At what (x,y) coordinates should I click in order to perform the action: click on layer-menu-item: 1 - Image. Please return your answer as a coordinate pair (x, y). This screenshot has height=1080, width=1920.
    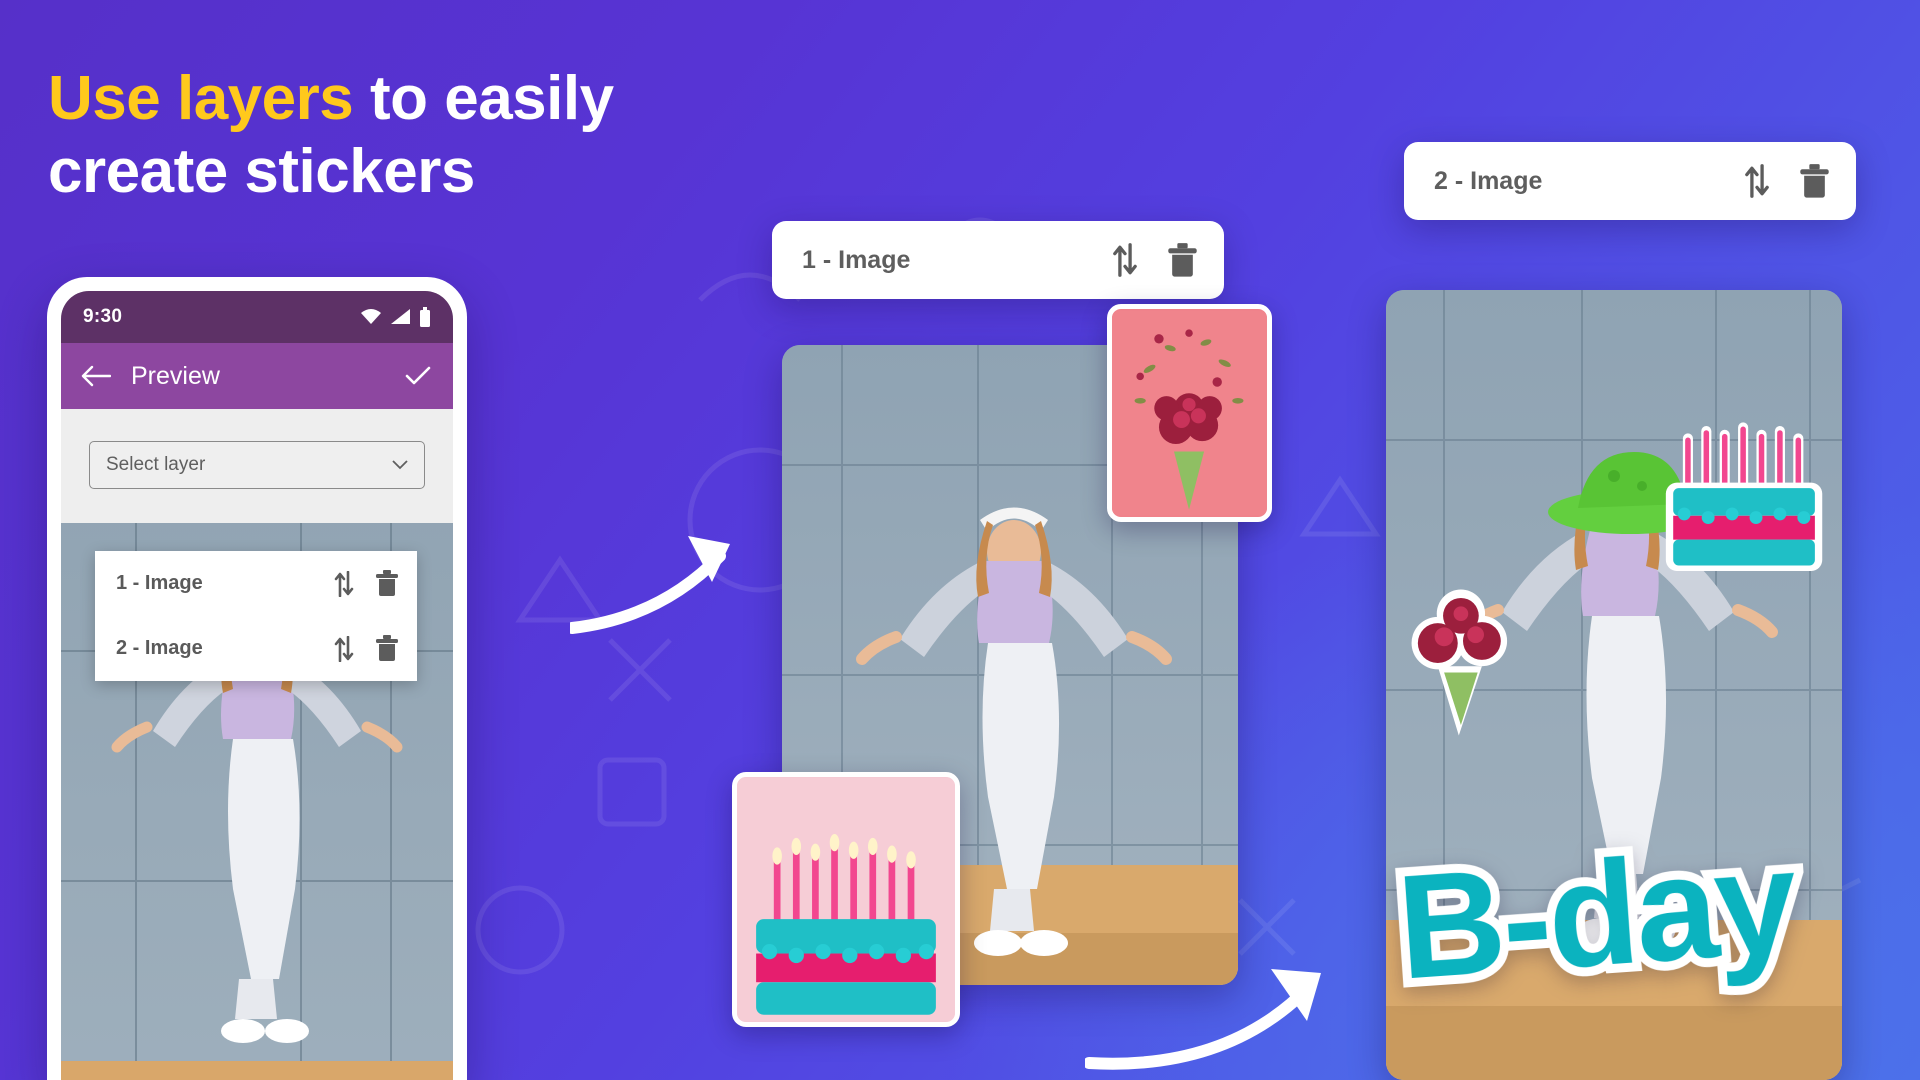
    Looking at the image, I should click on (256, 583).